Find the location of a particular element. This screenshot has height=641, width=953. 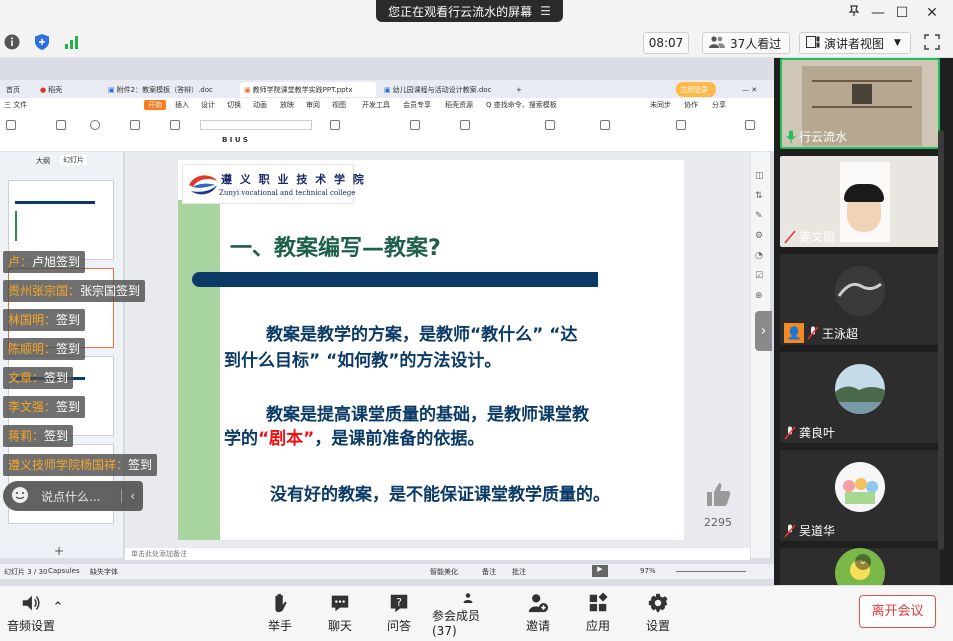

chat-text: 签到 is located at coordinates (56, 436).